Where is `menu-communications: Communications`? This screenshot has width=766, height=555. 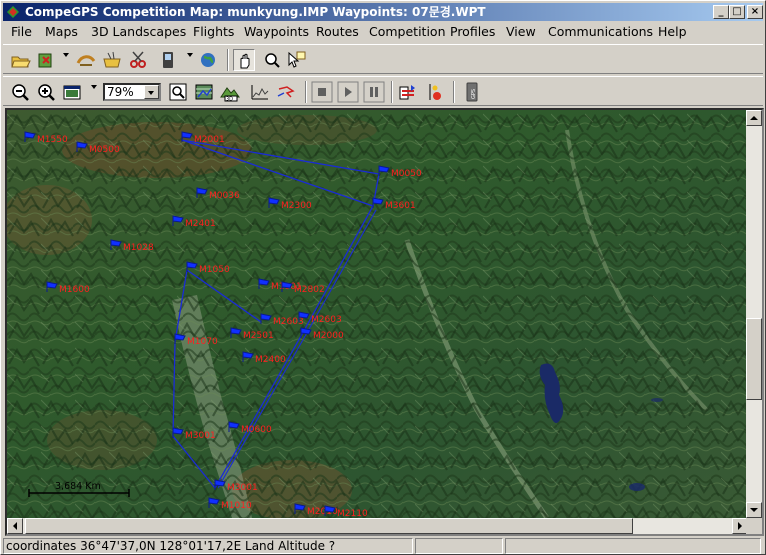
menu-communications: Communications is located at coordinates (600, 31).